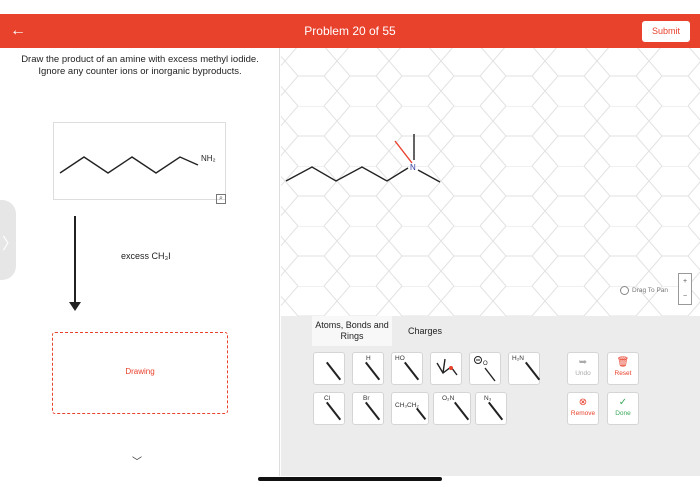 The width and height of the screenshot is (700, 487). What do you see at coordinates (623, 362) in the screenshot?
I see `trash-icon: 🗑` at bounding box center [623, 362].